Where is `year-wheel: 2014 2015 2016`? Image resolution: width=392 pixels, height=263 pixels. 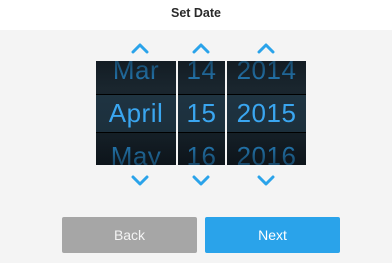
year-wheel: 2014 2015 2016 is located at coordinates (266, 113).